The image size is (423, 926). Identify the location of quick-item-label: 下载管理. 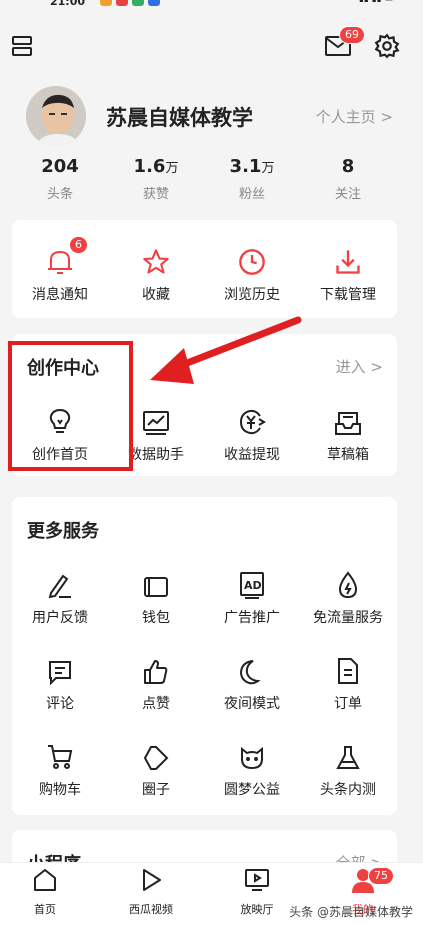
(348, 295).